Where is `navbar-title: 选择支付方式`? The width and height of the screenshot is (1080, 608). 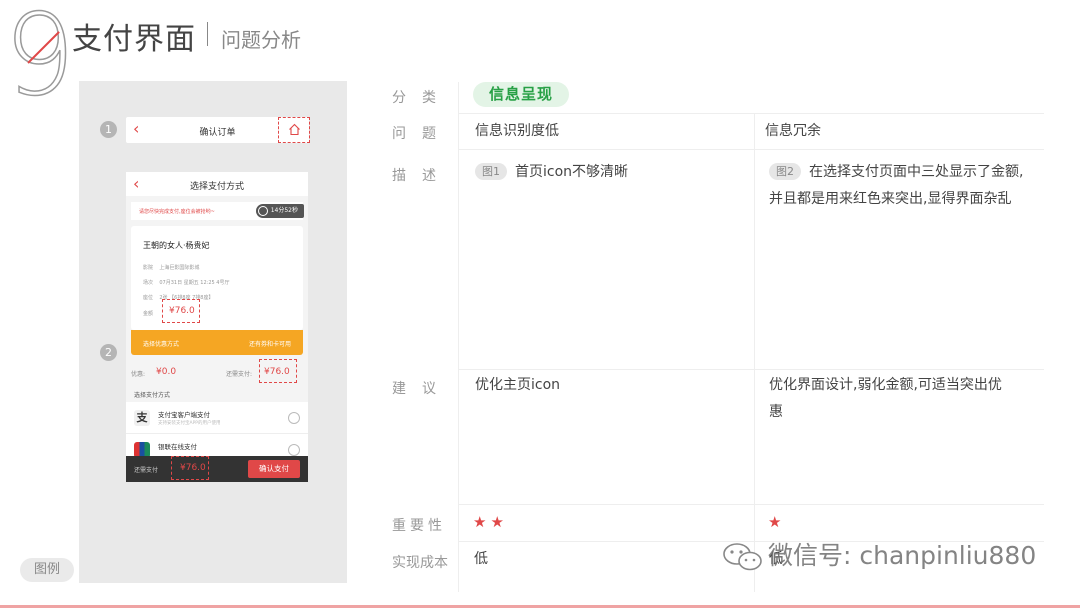
navbar-title: 选择支付方式 is located at coordinates (216, 187).